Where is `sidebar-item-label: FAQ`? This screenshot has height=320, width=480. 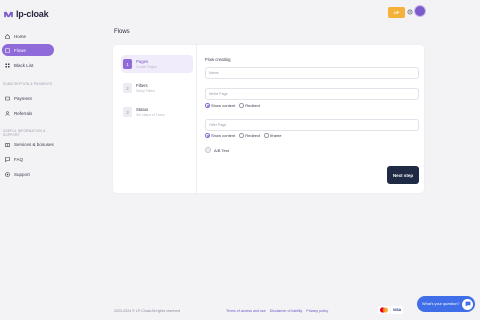
sidebar-item-label: FAQ is located at coordinates (19, 159).